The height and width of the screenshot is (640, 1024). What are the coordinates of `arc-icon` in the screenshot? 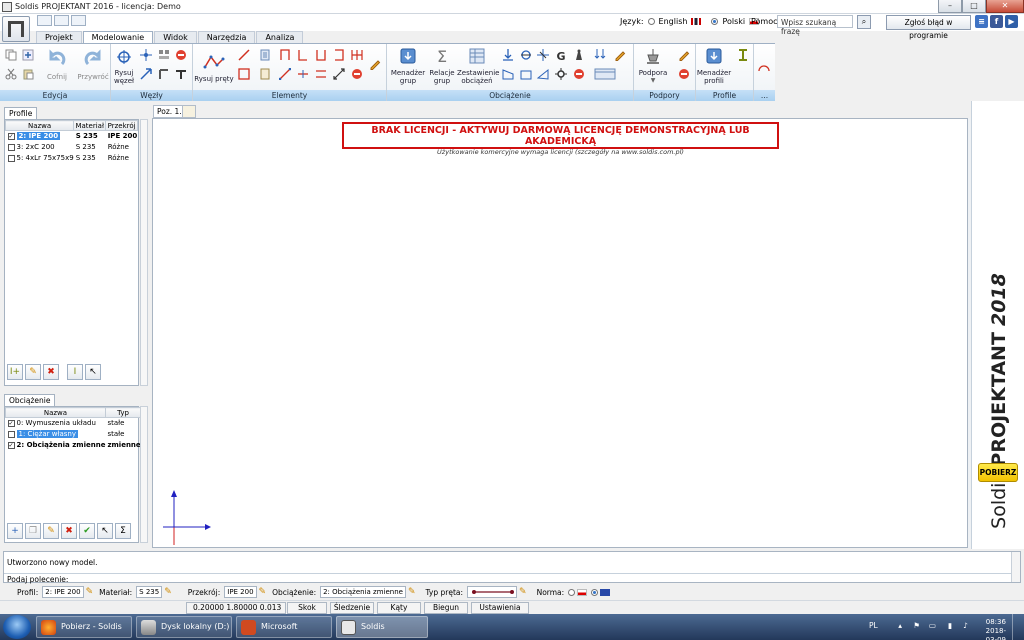 It's located at (764, 67).